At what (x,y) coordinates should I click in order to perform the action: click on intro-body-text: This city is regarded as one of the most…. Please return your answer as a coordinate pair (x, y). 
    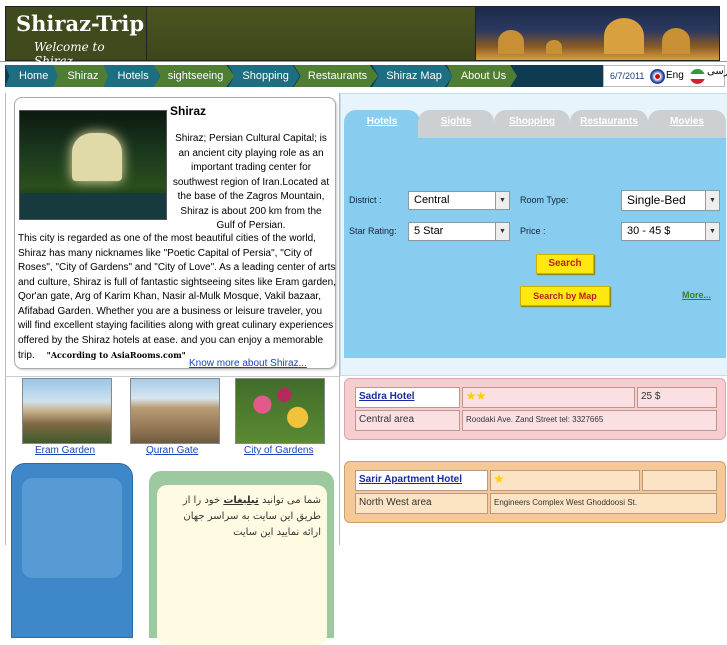
    Looking at the image, I should click on (177, 297).